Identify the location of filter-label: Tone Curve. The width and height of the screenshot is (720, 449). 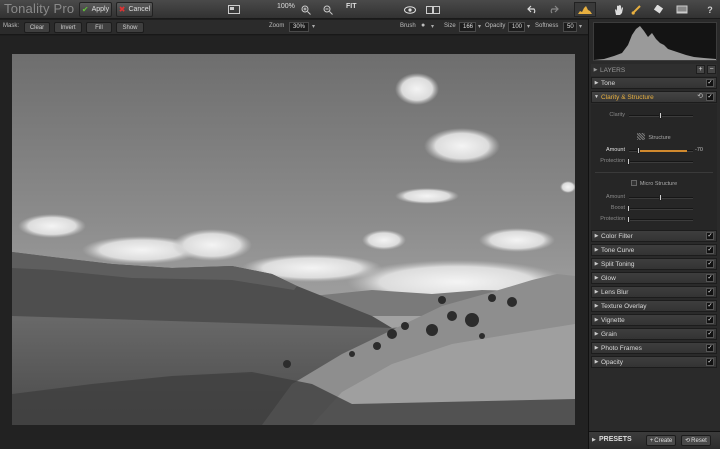
(618, 250).